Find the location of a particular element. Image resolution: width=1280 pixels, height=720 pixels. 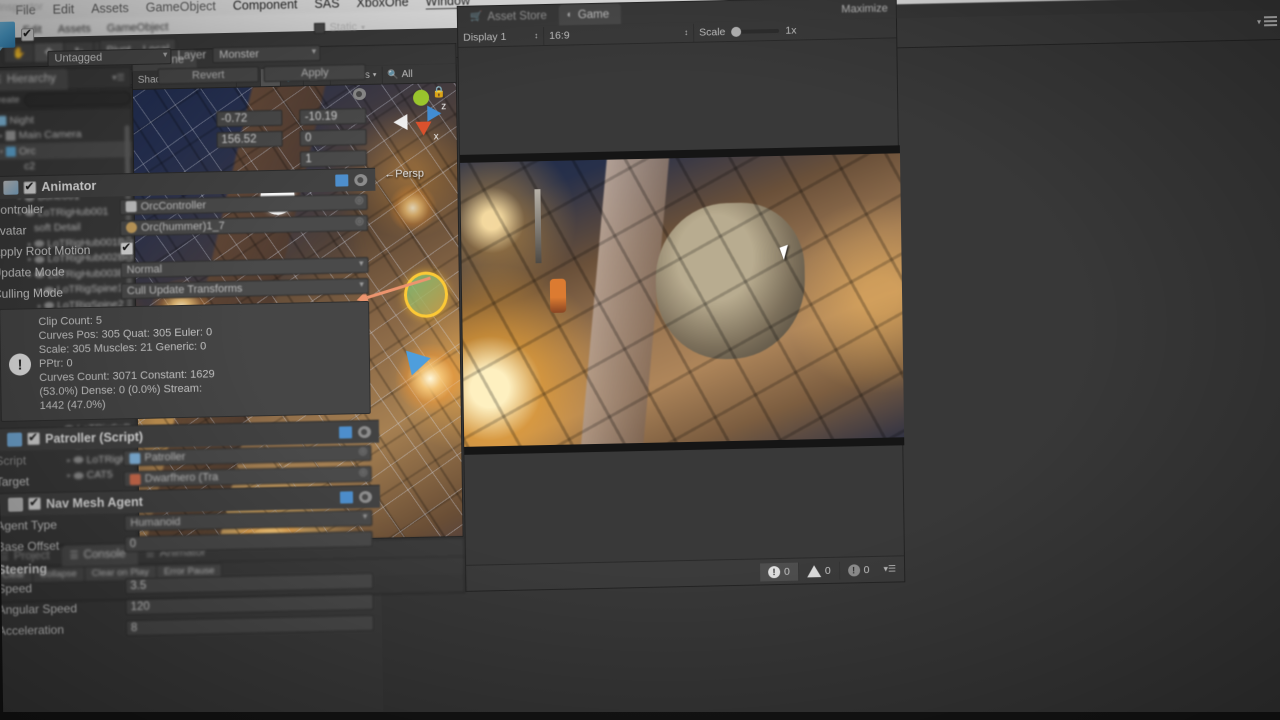

static-toggle: Static ▾ is located at coordinates (339, 27).